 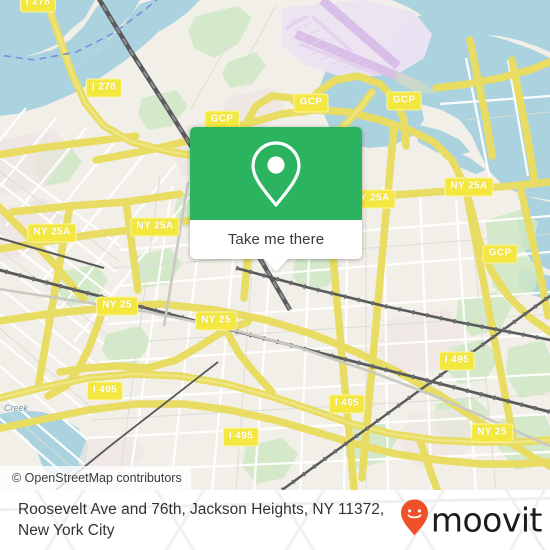 I want to click on moovit-wordmark: moovit, so click(x=486, y=520).